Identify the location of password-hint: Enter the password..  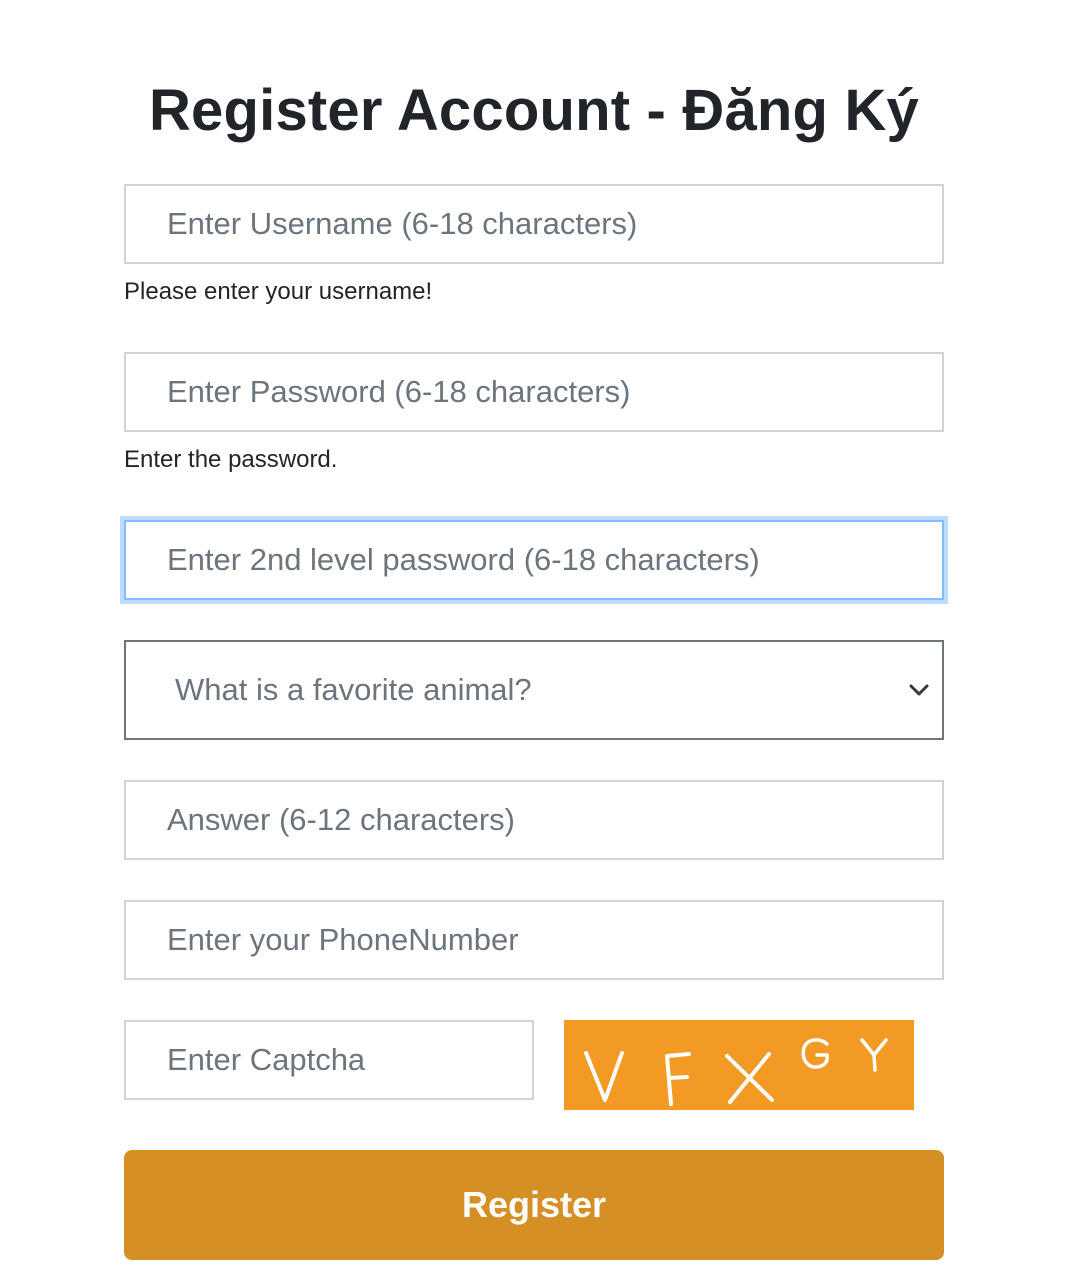
(231, 459).